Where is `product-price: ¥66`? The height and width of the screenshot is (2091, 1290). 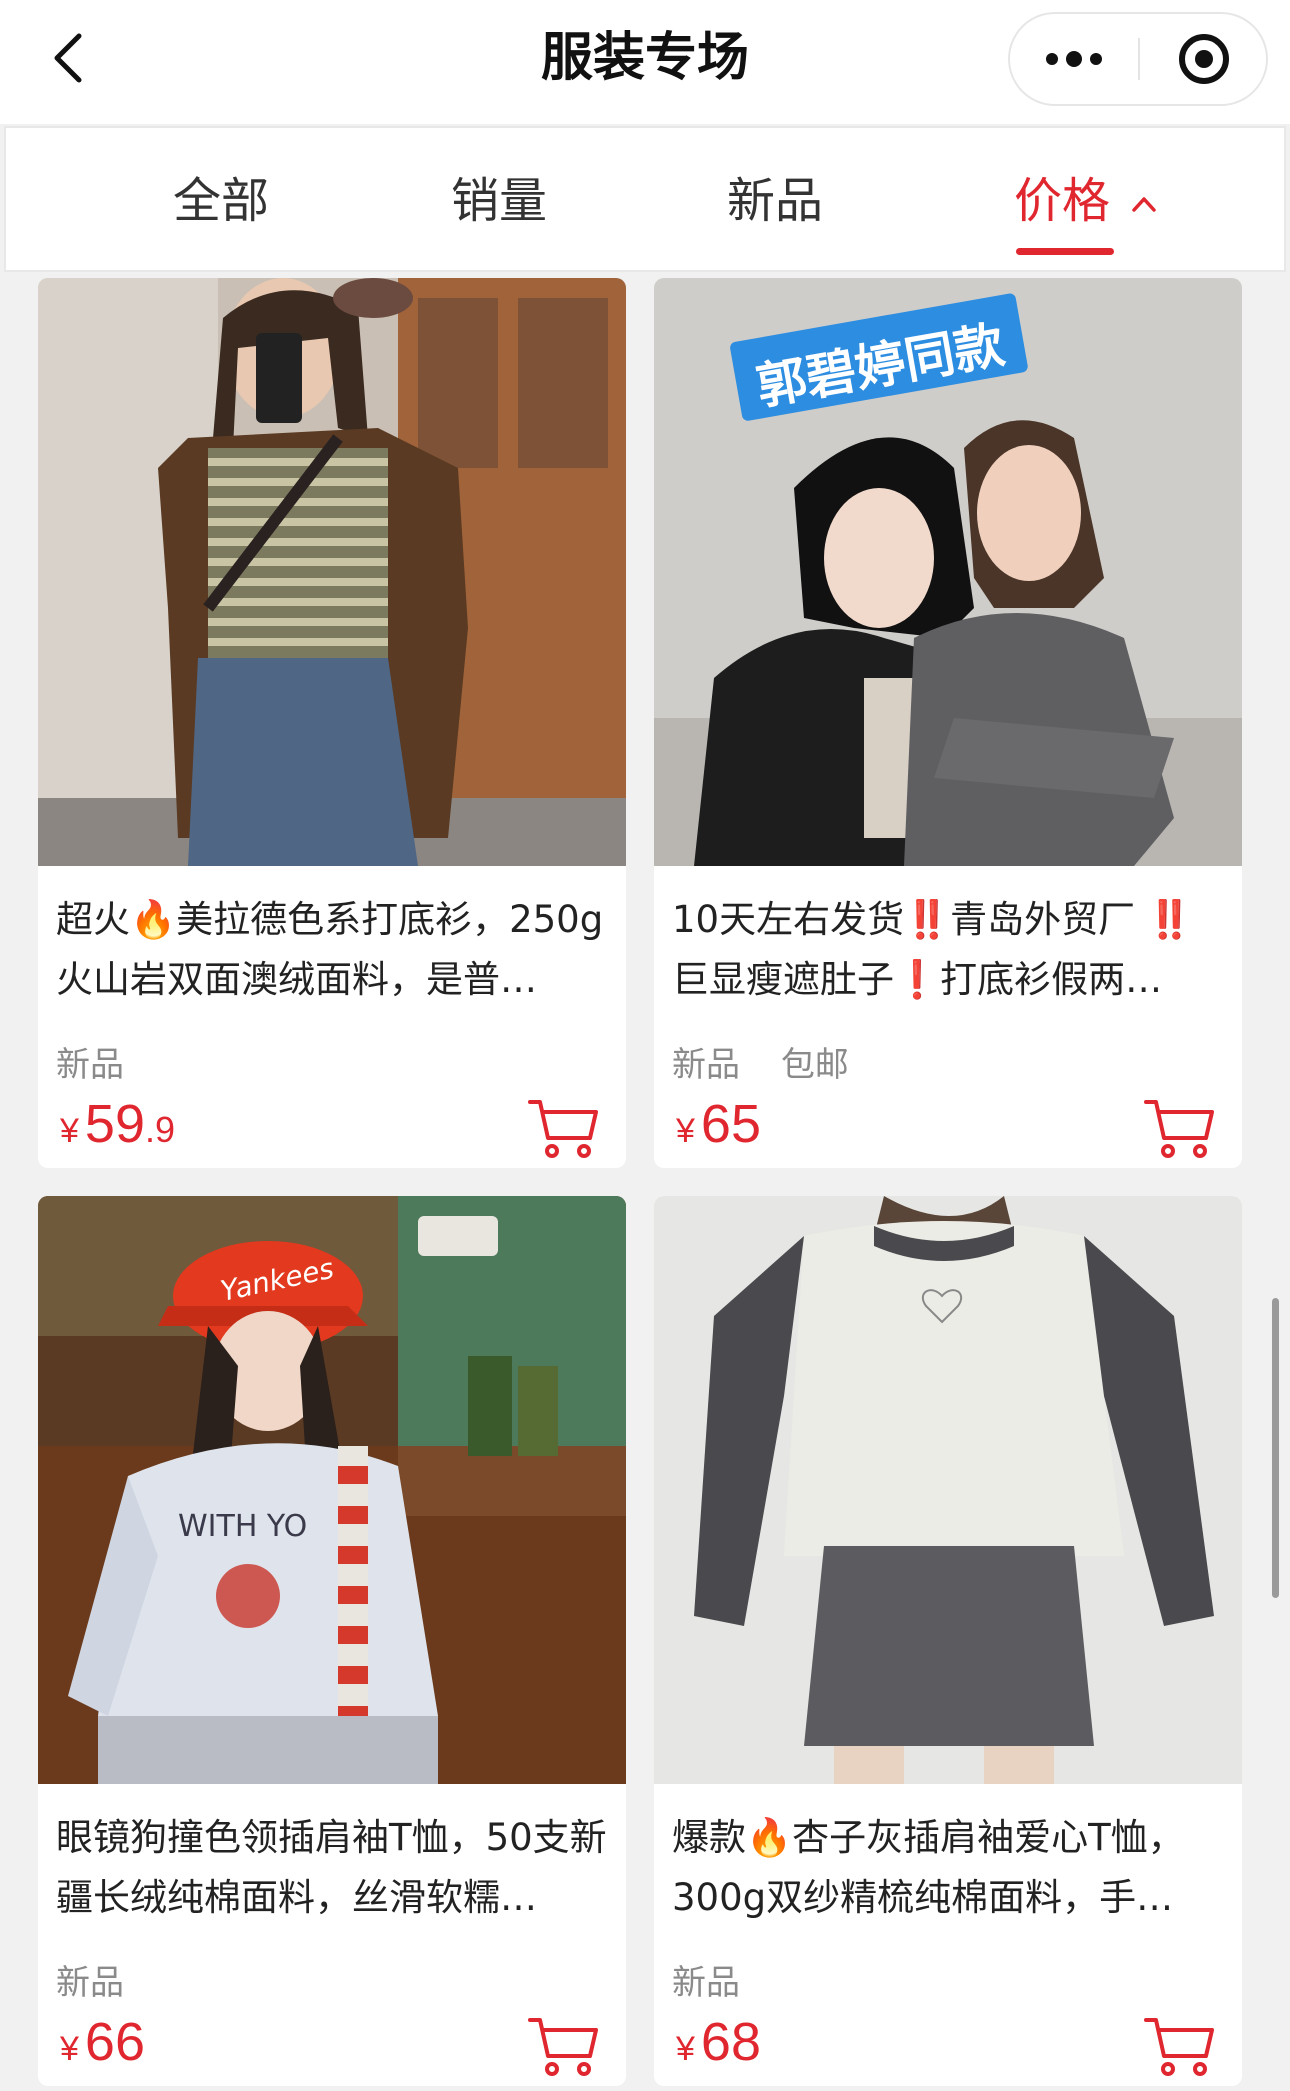 product-price: ¥66 is located at coordinates (102, 2042).